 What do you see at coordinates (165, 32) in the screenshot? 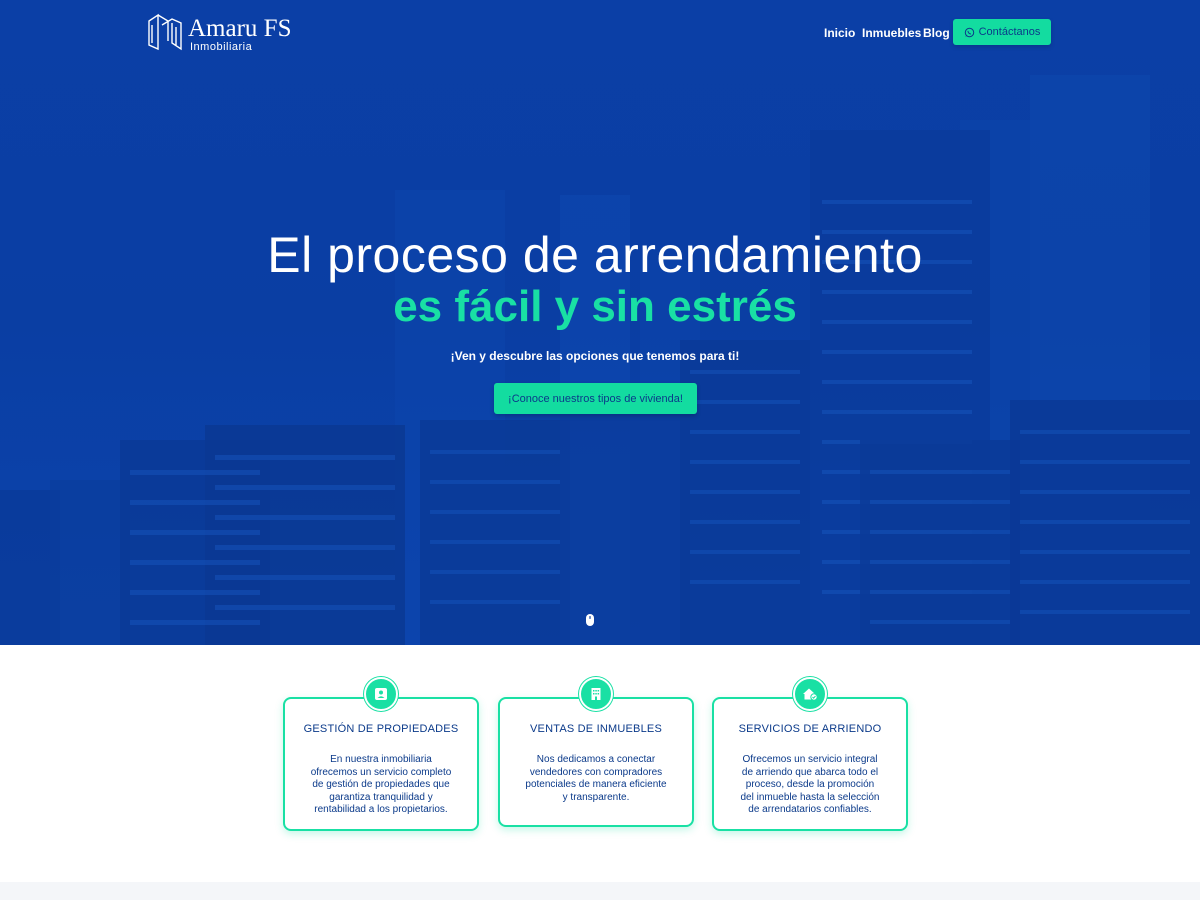
I see `logo-mark-icon` at bounding box center [165, 32].